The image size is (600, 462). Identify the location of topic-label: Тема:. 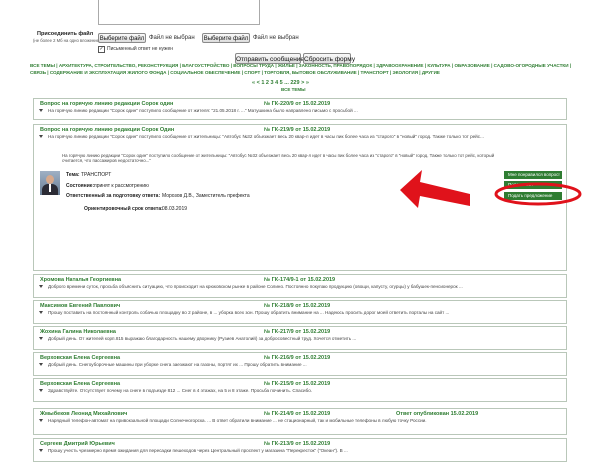
(73, 175).